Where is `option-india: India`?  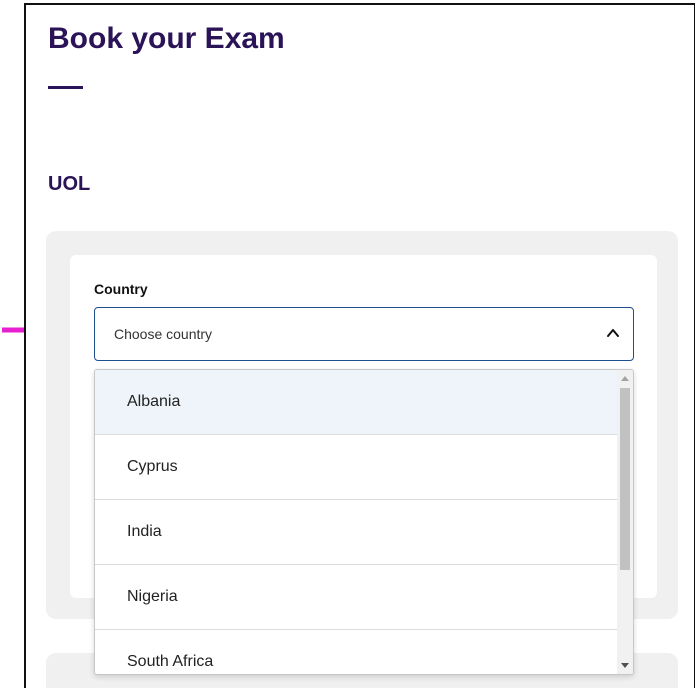
option-india: India is located at coordinates (356, 532).